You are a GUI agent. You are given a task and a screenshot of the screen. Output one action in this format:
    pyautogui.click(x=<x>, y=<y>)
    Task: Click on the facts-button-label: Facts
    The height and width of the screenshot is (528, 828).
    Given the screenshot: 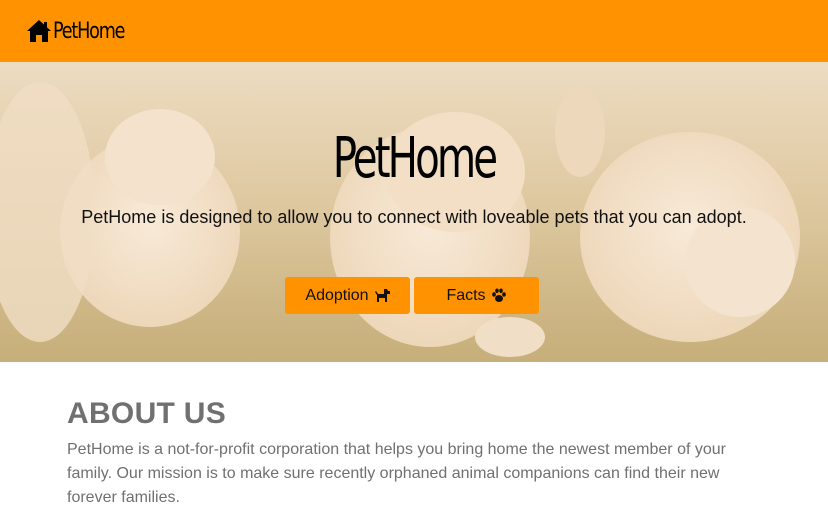 What is the action you would take?
    pyautogui.click(x=466, y=295)
    